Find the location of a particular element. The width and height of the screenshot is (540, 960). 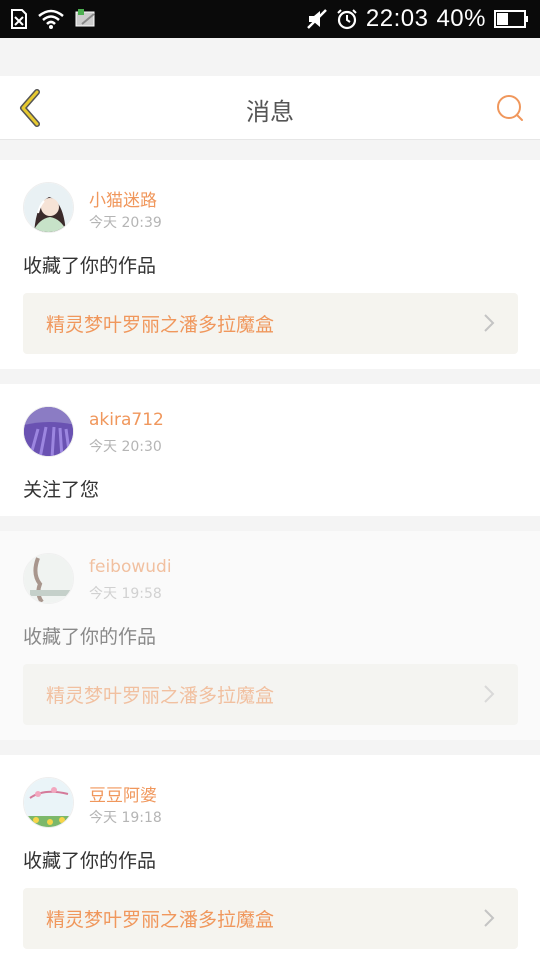

message-item: akira712 今天 20:30 关注了您 is located at coordinates (270, 450).